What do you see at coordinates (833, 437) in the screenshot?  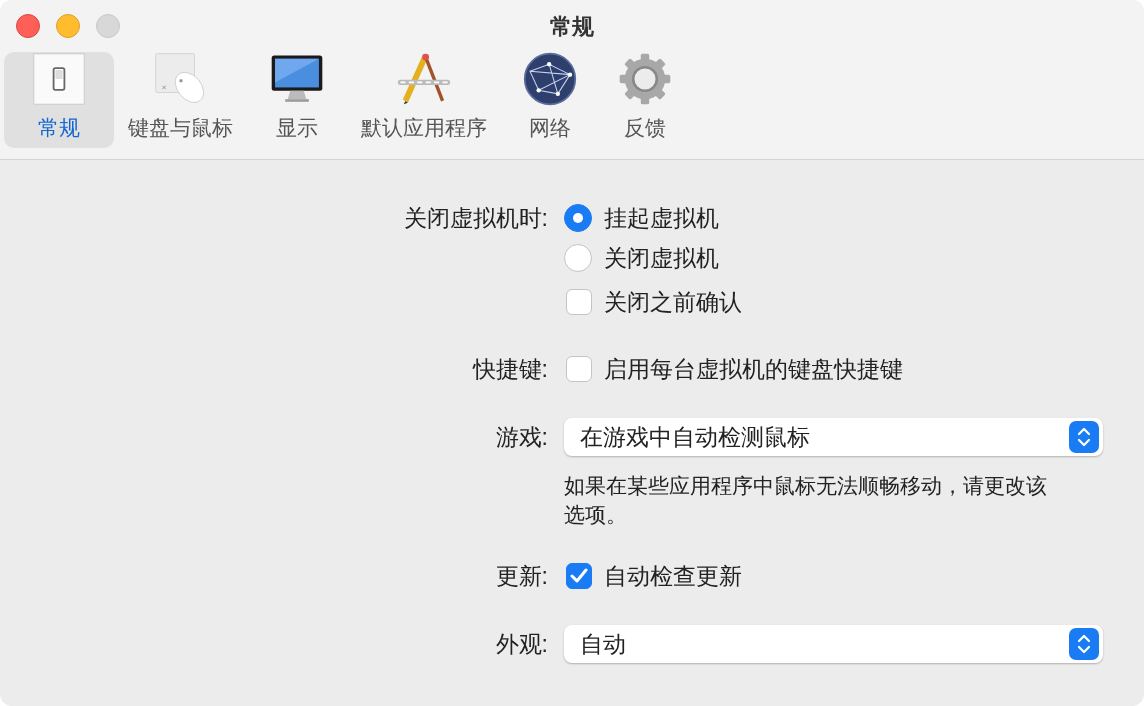 I see `popup-menu: 在游戏中自动检测鼠标` at bounding box center [833, 437].